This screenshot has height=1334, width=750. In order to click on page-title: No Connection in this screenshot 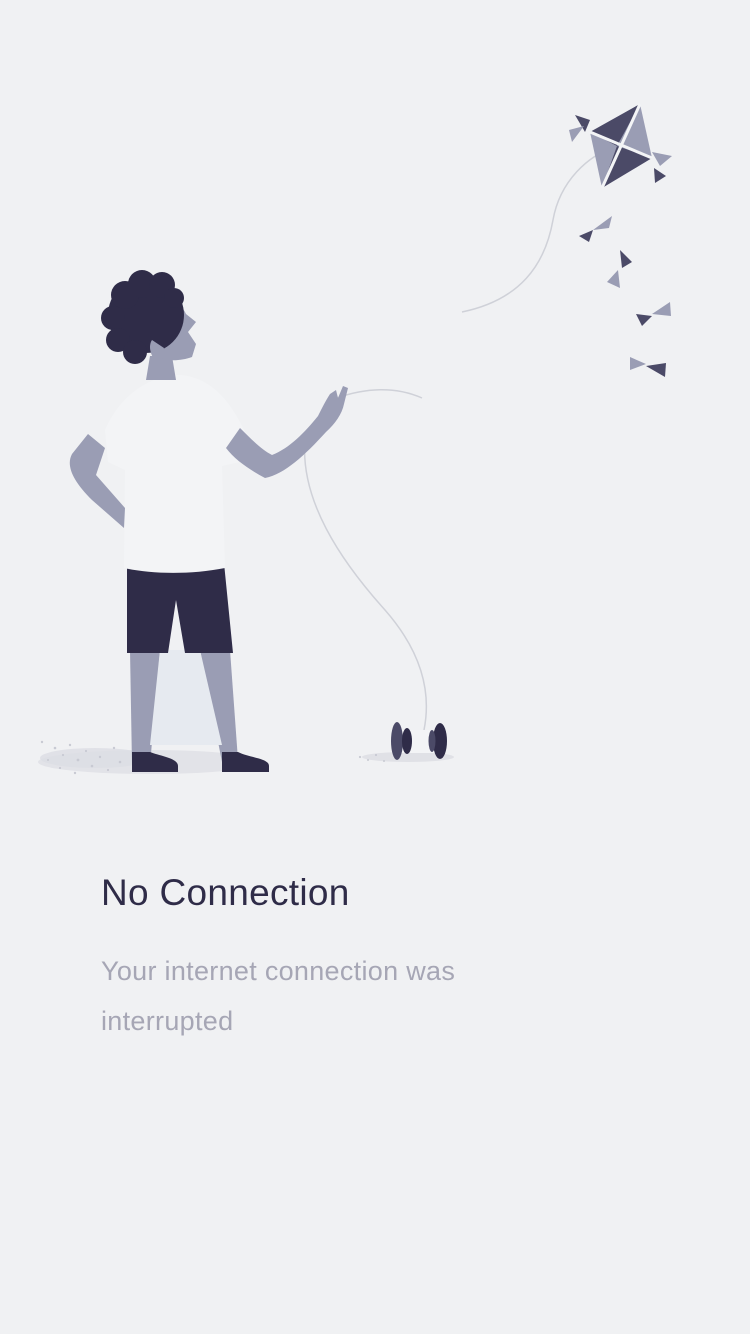, I will do `click(225, 892)`.